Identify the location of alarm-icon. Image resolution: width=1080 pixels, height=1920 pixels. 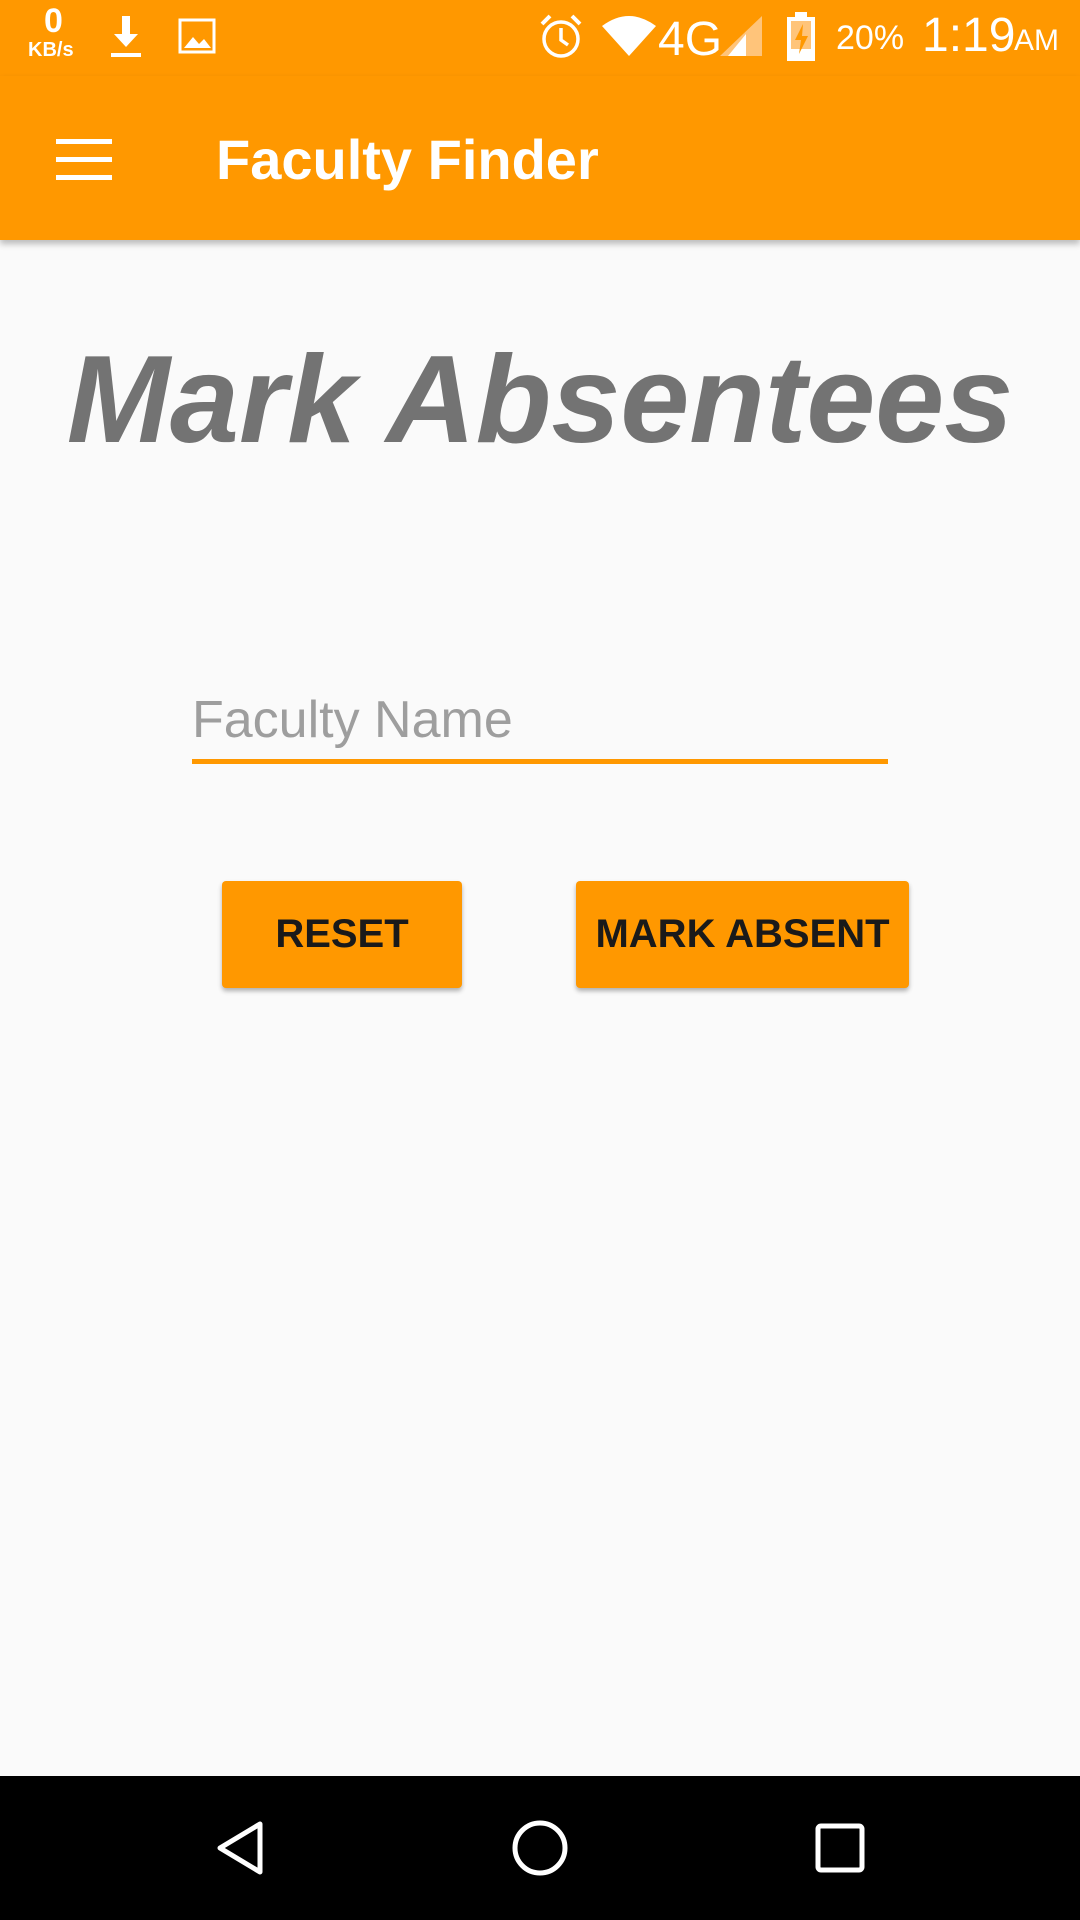
(561, 38).